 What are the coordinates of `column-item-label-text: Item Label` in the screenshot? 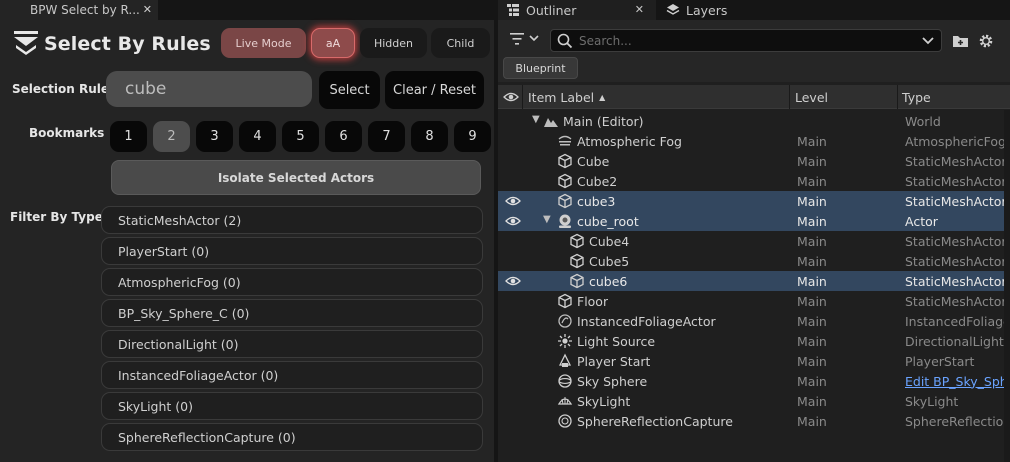 It's located at (561, 97).